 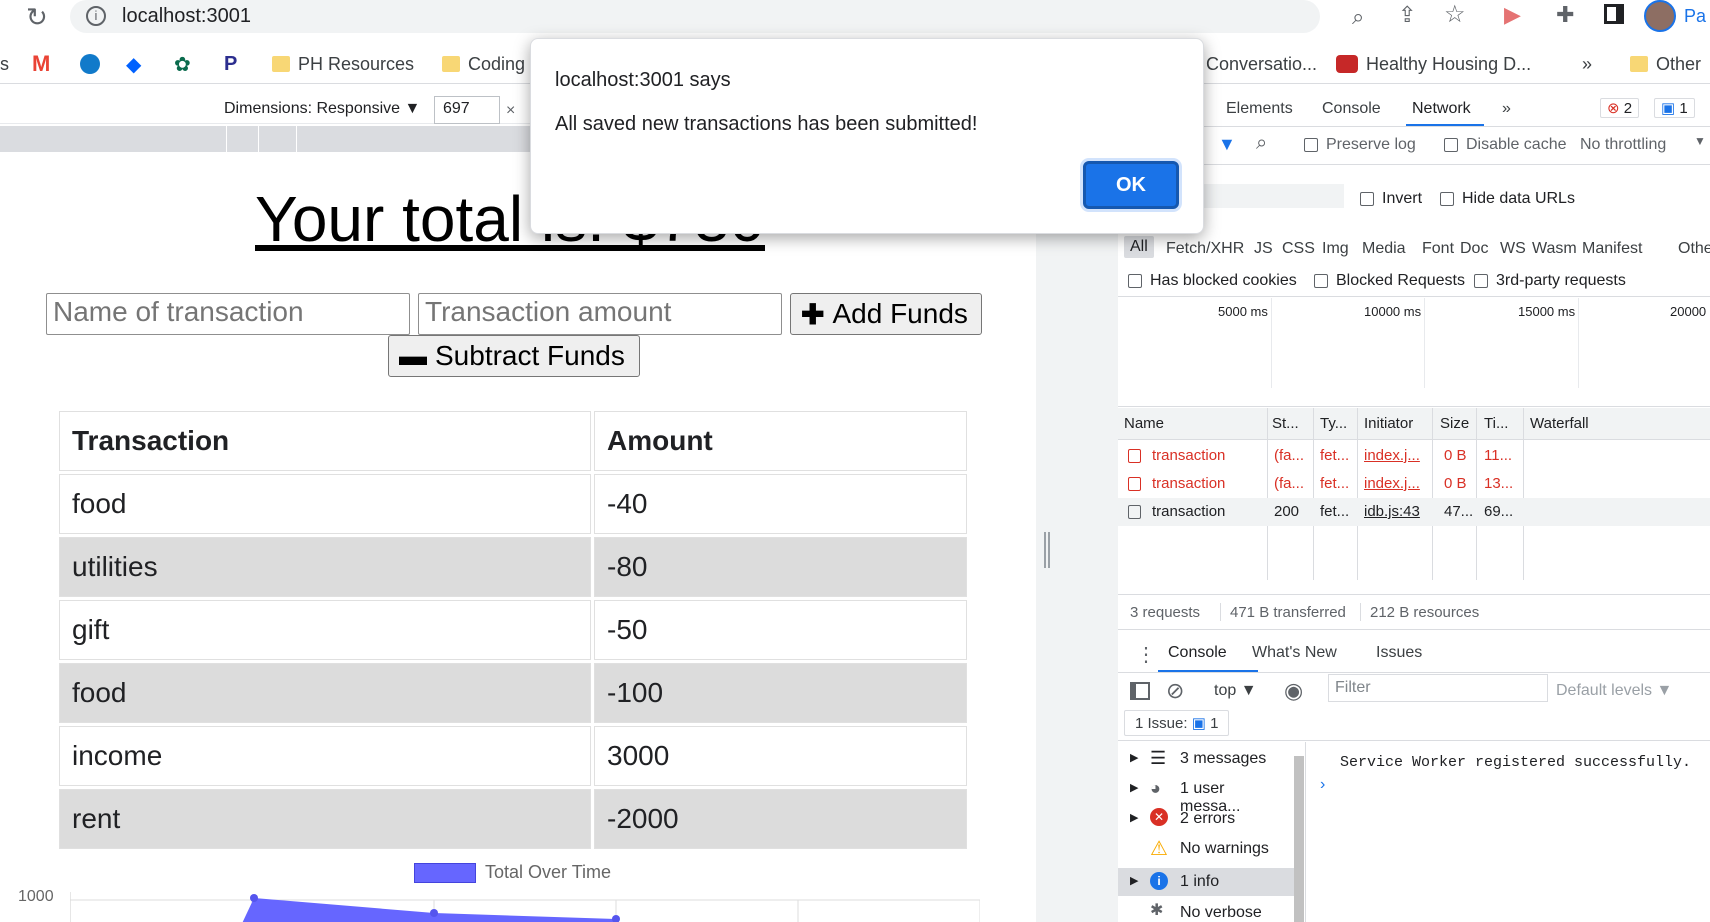 I want to click on tab-network: Network, so click(x=1441, y=109).